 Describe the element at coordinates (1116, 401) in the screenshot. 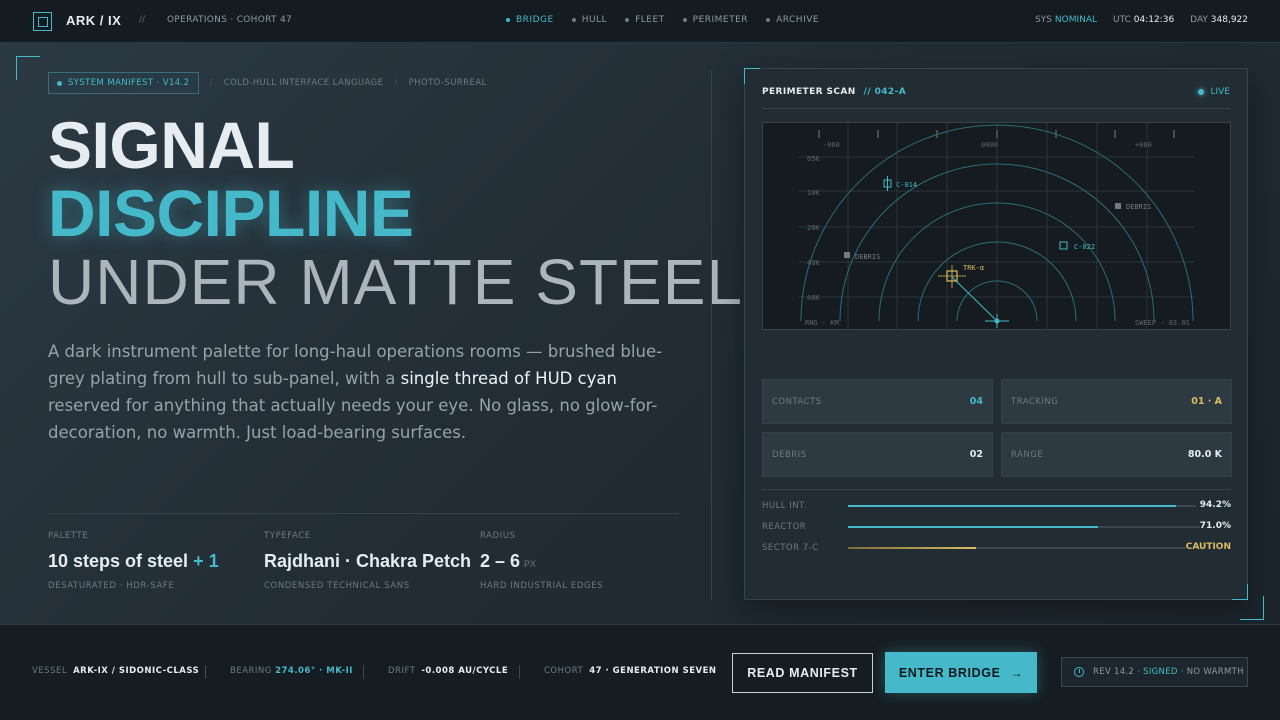

I see `stat-tracking: TRACKING 01 · A` at that location.